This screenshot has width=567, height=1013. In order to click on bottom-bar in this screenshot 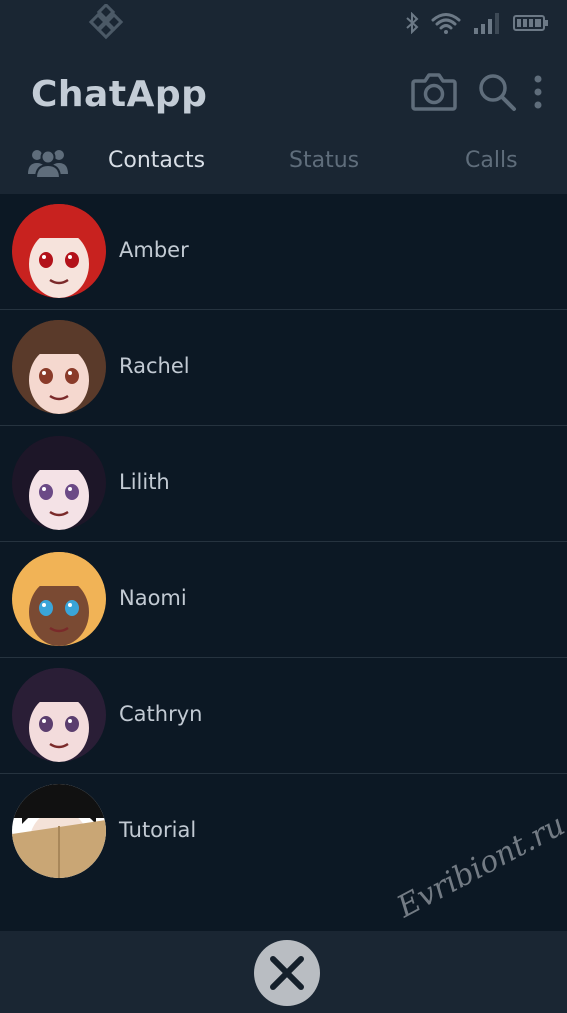, I will do `click(283, 972)`.